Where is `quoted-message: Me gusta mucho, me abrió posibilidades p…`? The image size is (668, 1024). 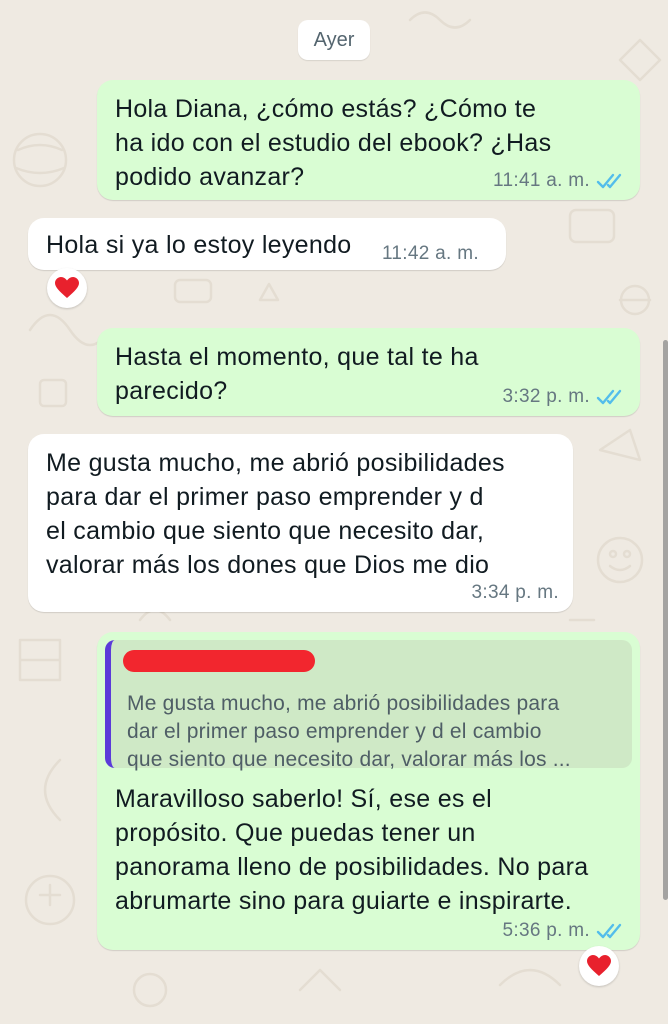 quoted-message: Me gusta mucho, me abrió posibilidades p… is located at coordinates (368, 705).